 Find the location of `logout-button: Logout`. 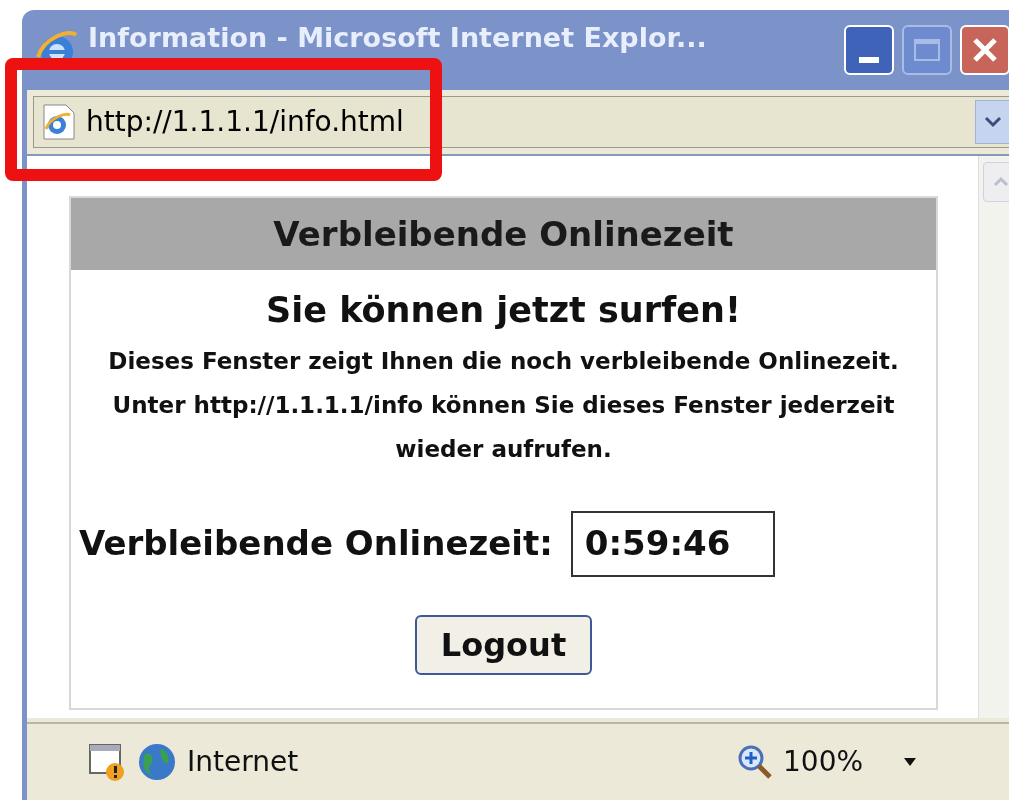

logout-button: Logout is located at coordinates (503, 644).